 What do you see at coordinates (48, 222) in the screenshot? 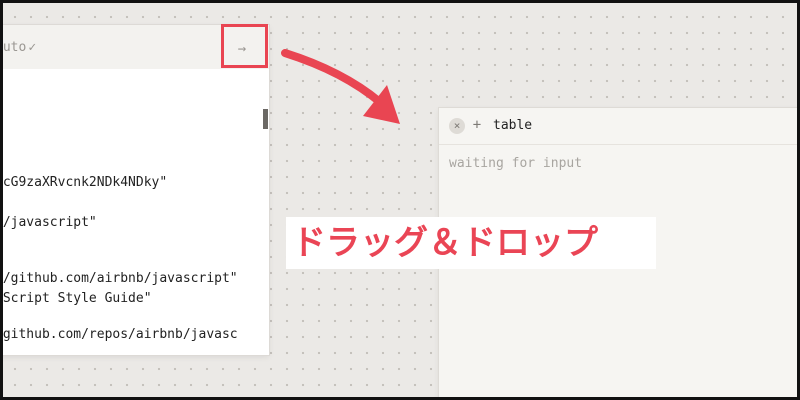
I see `code-line: b/javascript"` at bounding box center [48, 222].